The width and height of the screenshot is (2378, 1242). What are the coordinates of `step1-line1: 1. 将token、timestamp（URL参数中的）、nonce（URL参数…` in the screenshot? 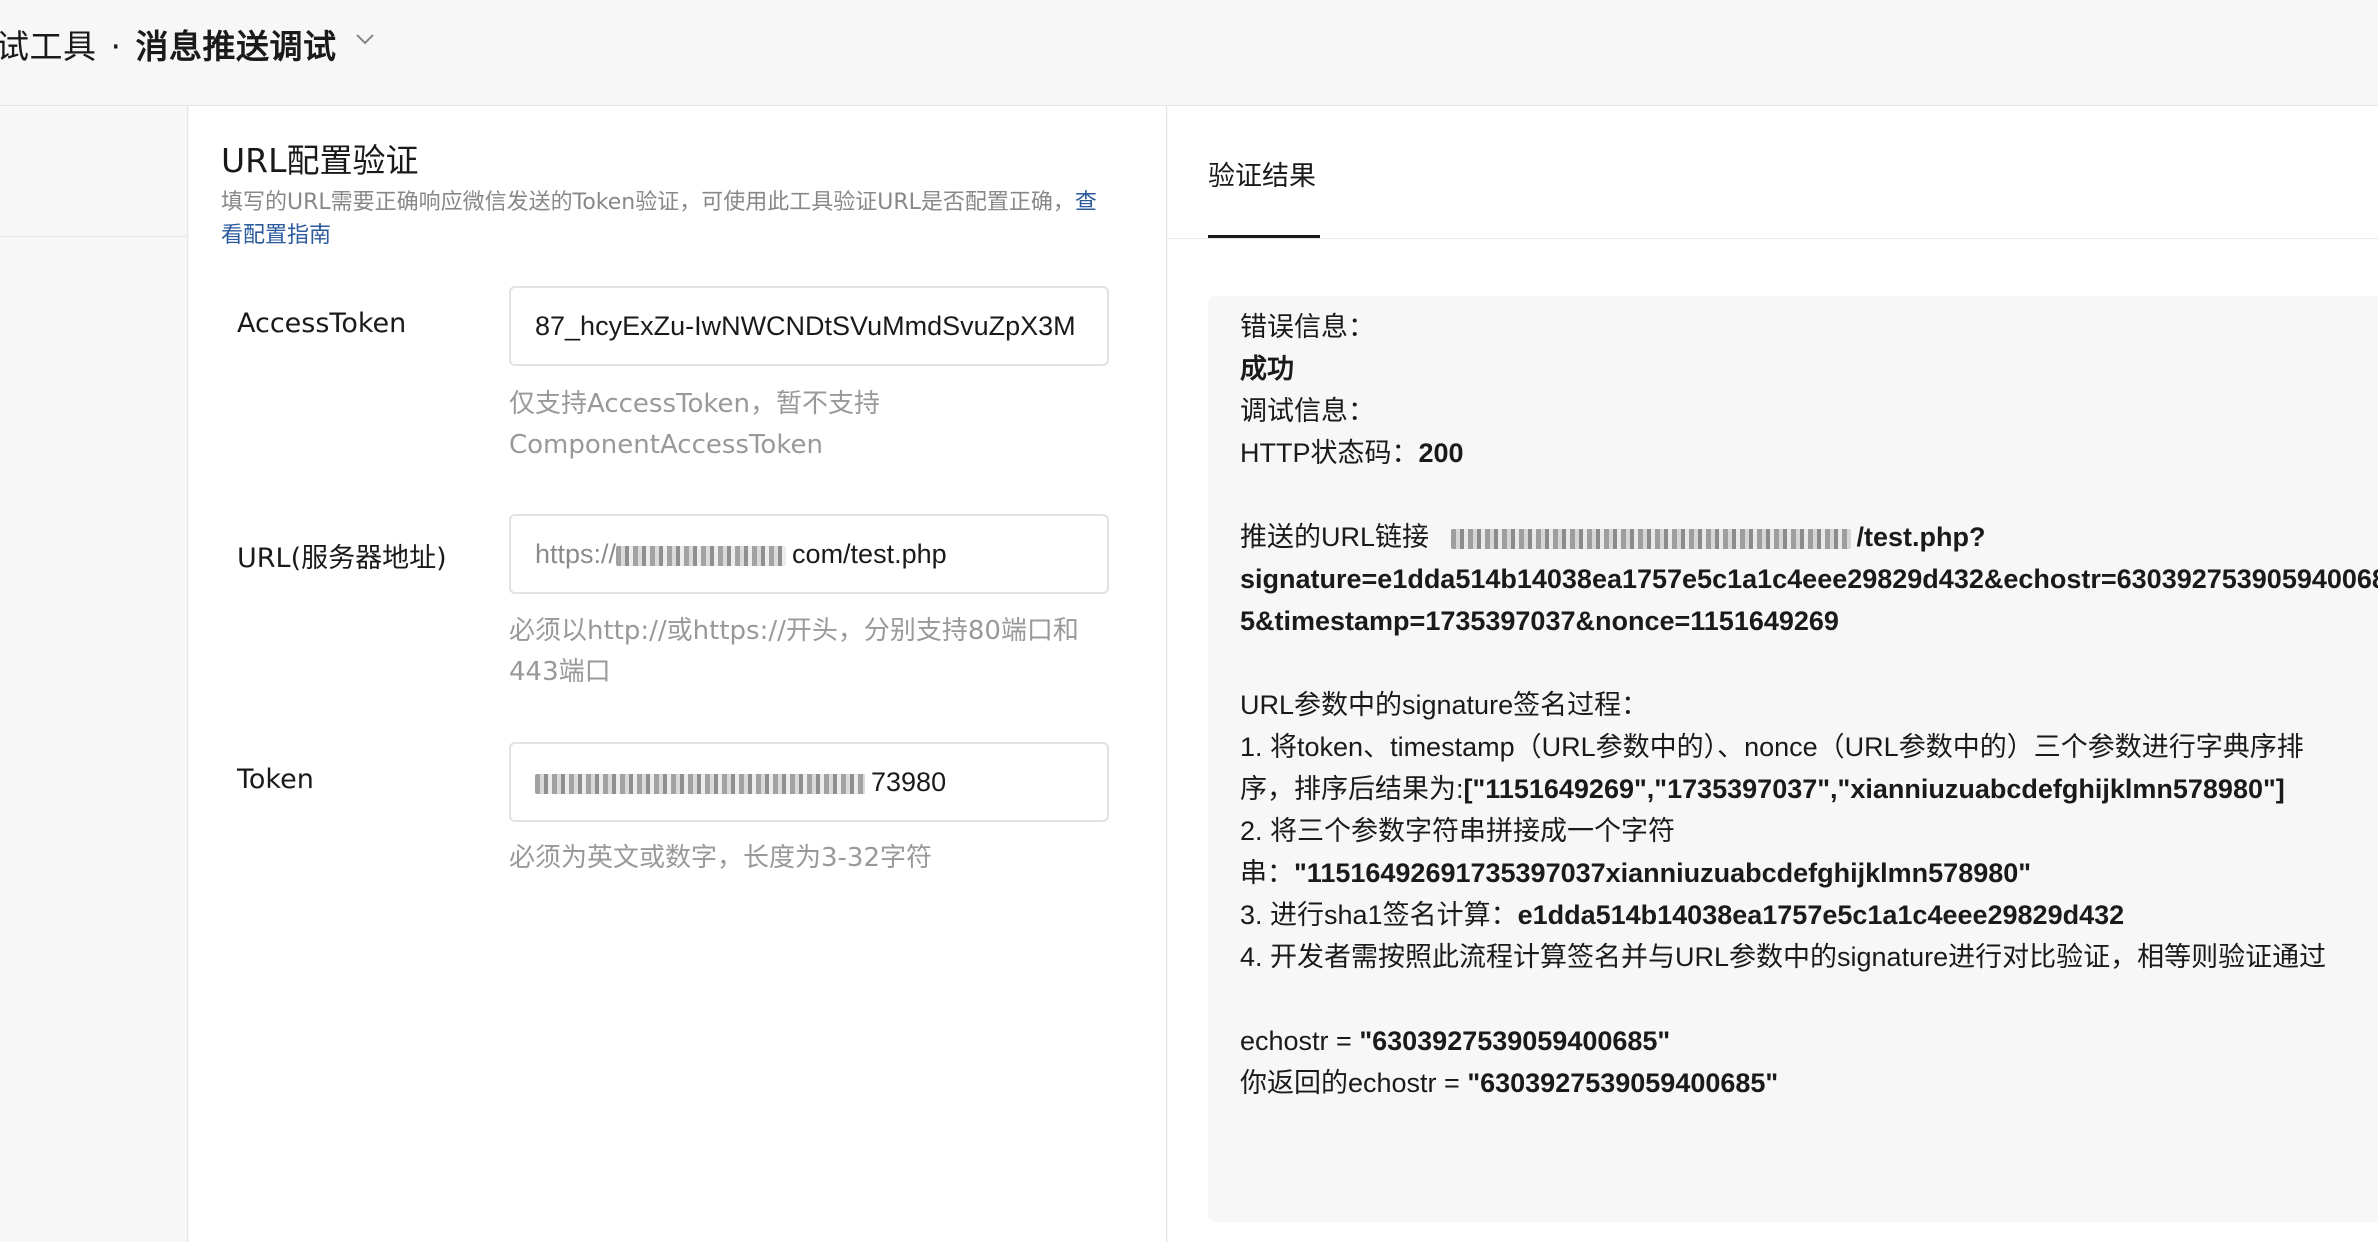 It's located at (1772, 747).